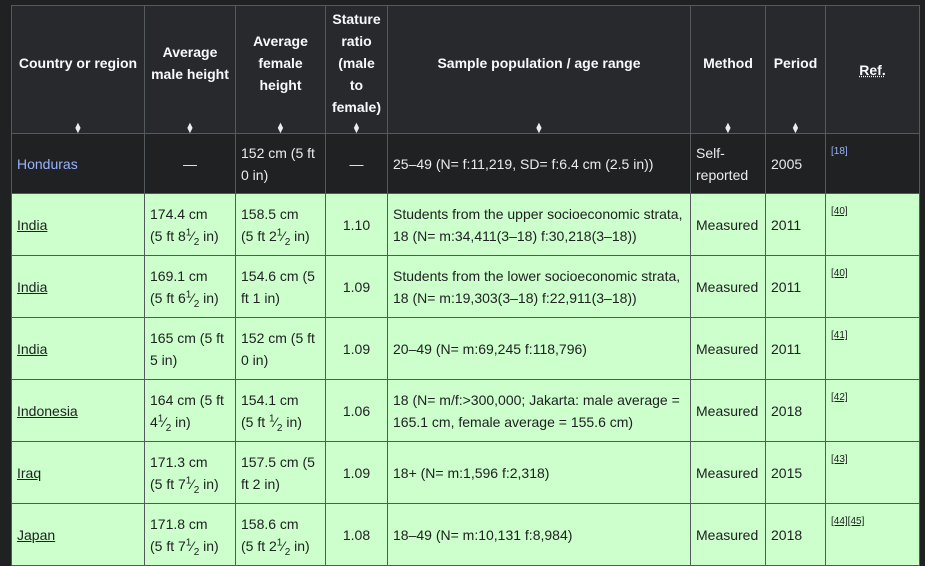  What do you see at coordinates (839, 397) in the screenshot?
I see `ref-link: [42]` at bounding box center [839, 397].